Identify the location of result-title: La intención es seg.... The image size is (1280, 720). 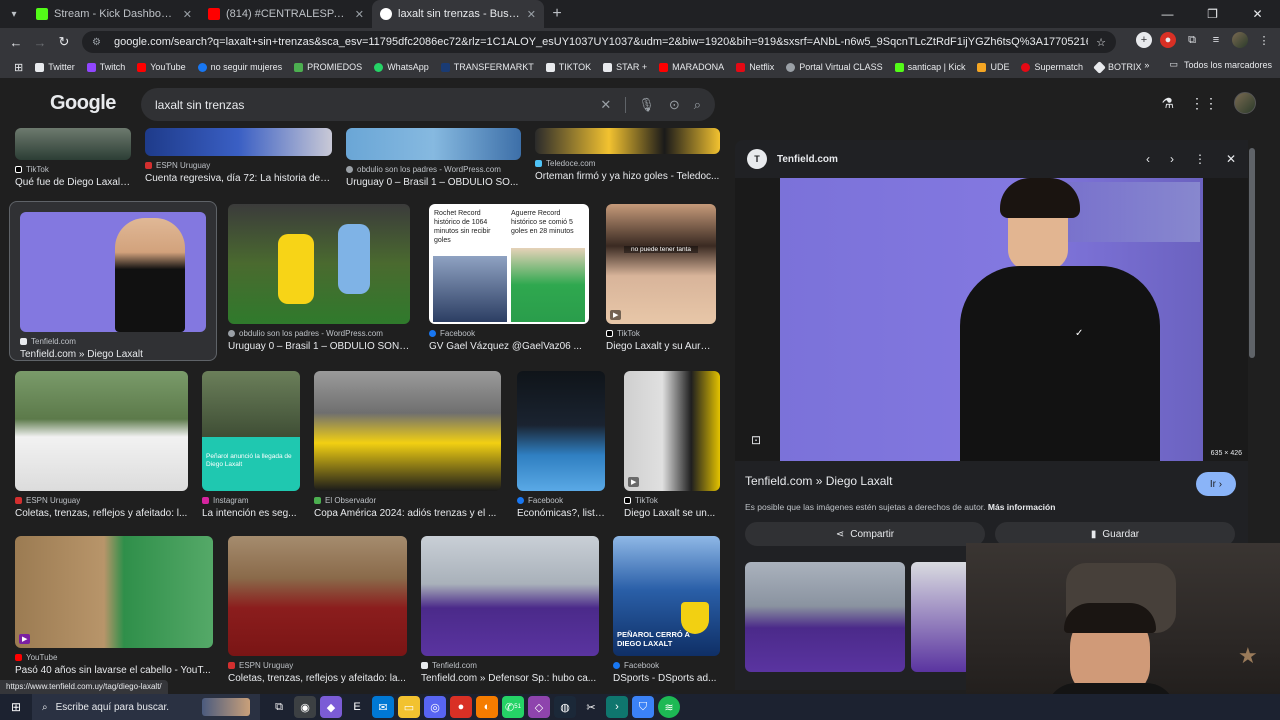
(251, 513).